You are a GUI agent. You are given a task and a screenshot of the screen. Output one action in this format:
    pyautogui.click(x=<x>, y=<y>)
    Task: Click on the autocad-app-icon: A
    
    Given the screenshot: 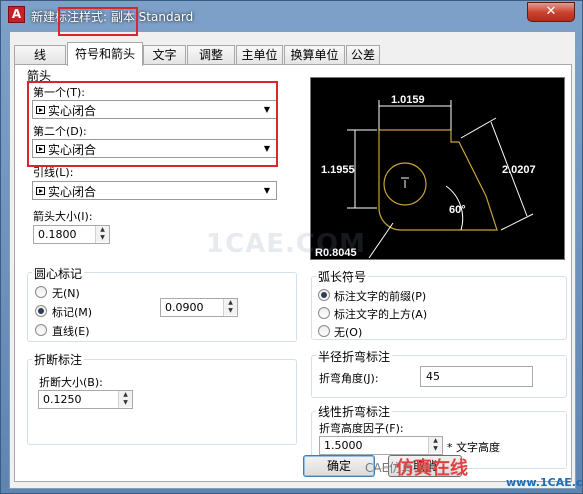 What is the action you would take?
    pyautogui.click(x=16, y=14)
    